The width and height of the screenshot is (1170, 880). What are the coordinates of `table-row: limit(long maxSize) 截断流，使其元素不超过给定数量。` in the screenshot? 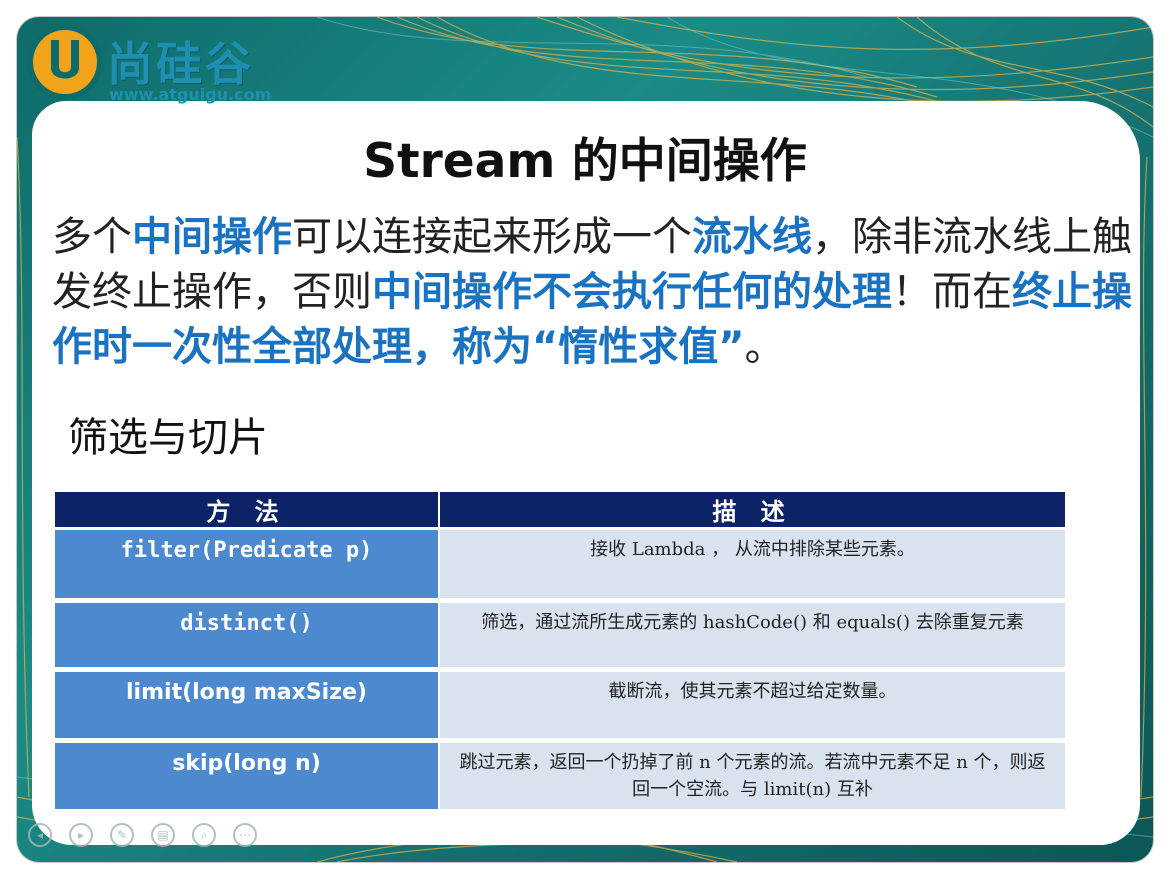 It's located at (560, 707).